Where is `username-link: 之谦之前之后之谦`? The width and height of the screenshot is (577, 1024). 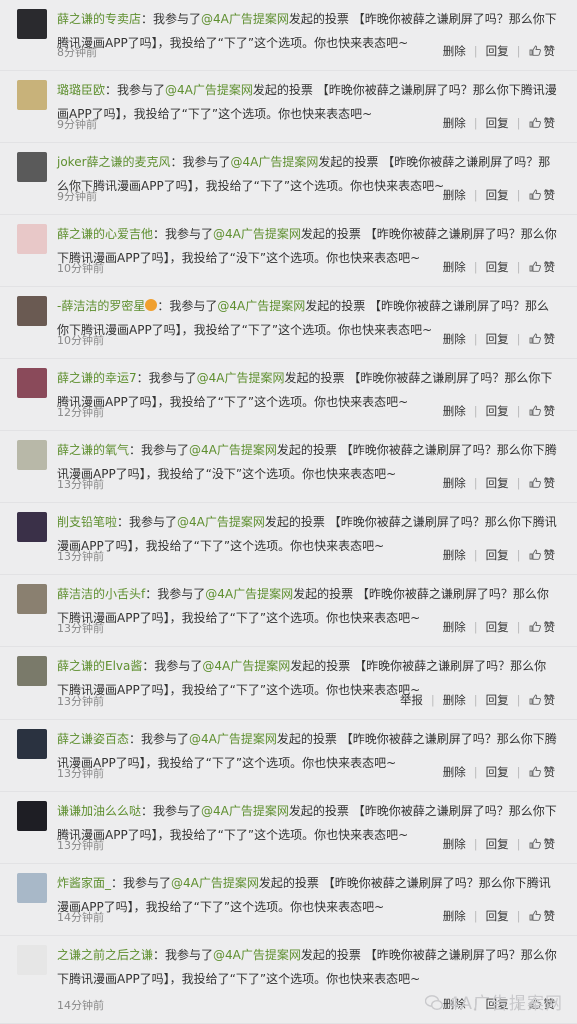
username-link: 之谦之前之后之谦 is located at coordinates (105, 955).